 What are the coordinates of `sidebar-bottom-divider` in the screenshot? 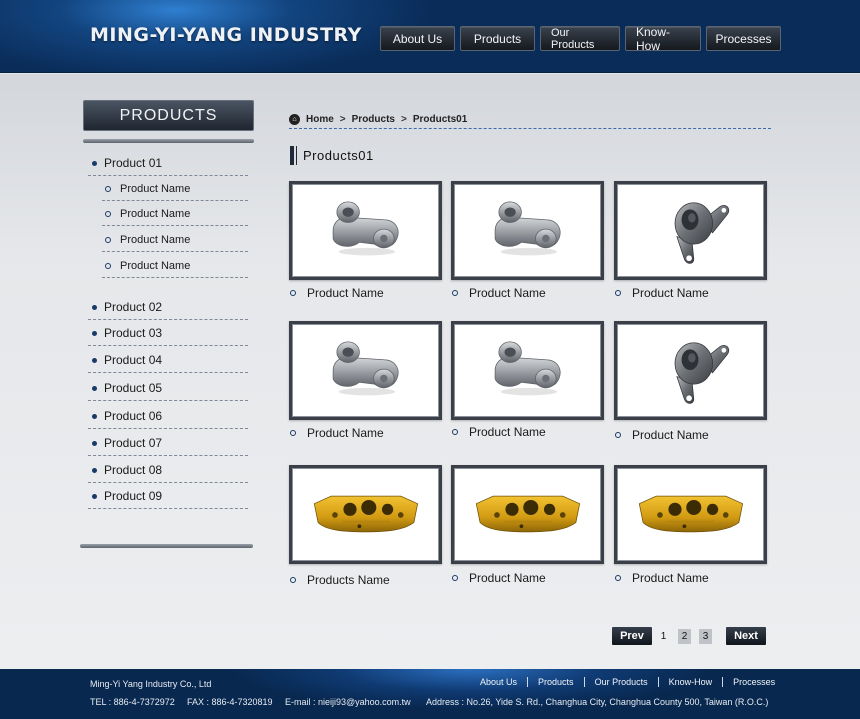 It's located at (166, 546).